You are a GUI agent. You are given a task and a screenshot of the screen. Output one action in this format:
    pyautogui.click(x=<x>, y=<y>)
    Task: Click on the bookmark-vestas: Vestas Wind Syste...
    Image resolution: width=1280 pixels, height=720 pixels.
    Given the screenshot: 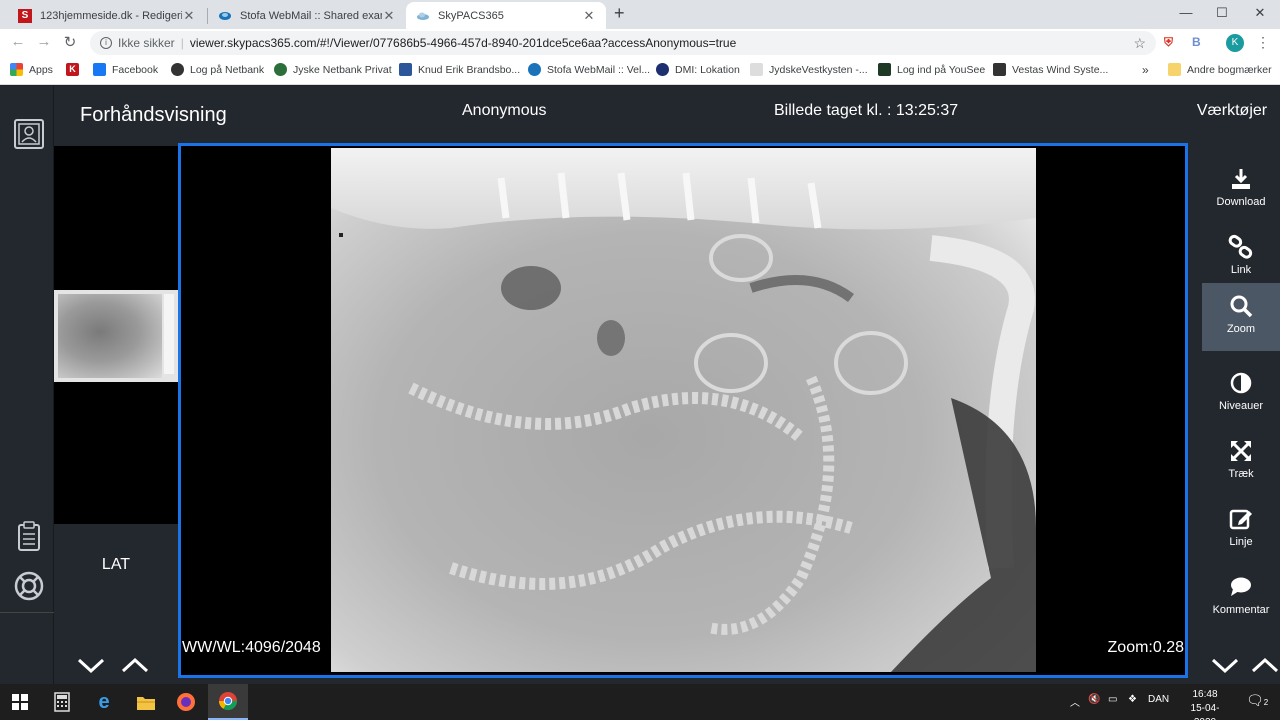 What is the action you would take?
    pyautogui.click(x=1050, y=69)
    